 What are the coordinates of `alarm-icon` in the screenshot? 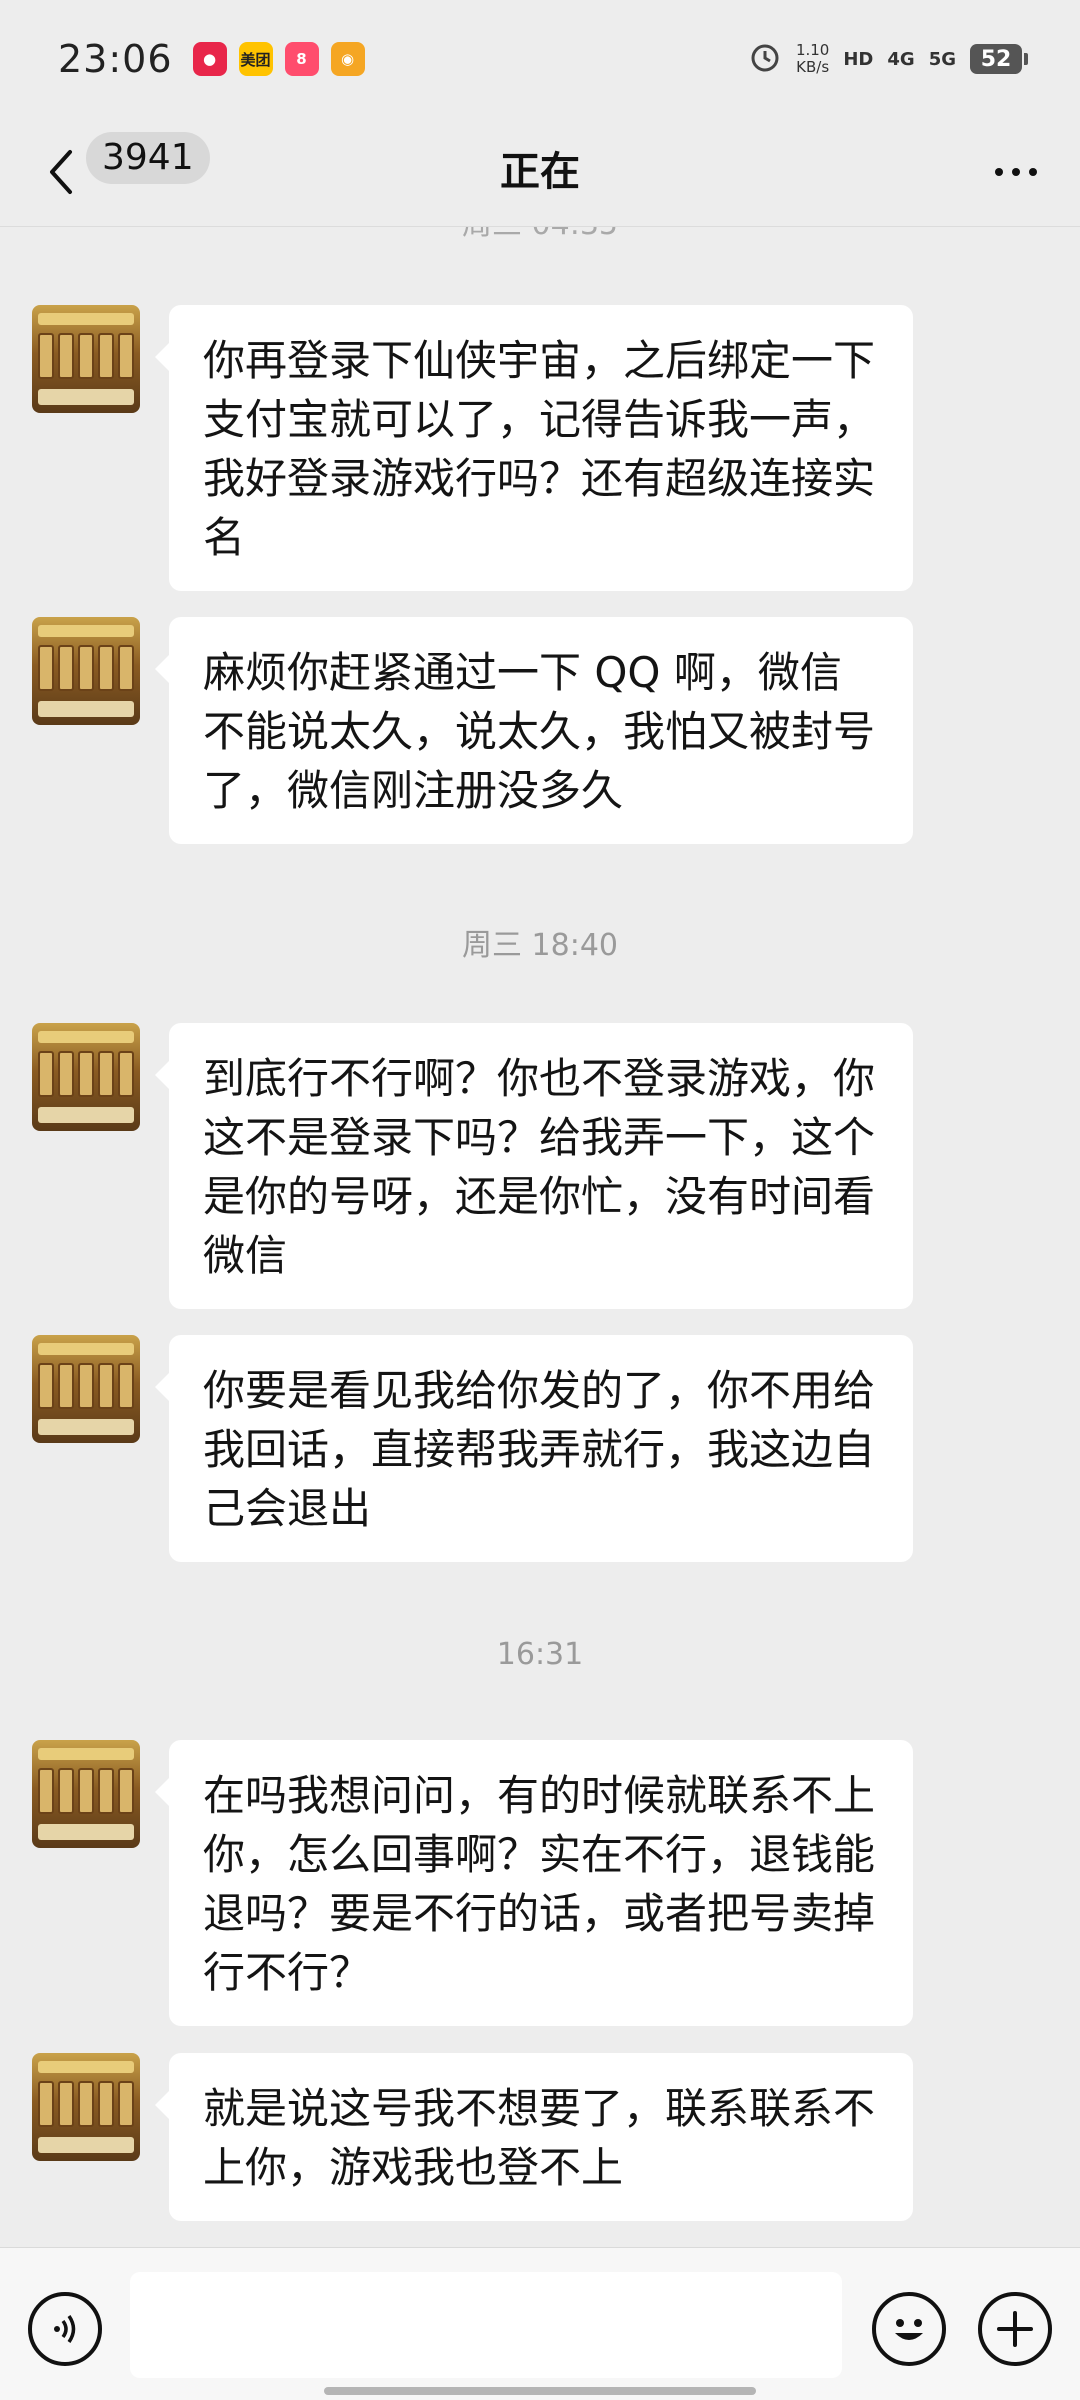 It's located at (765, 59).